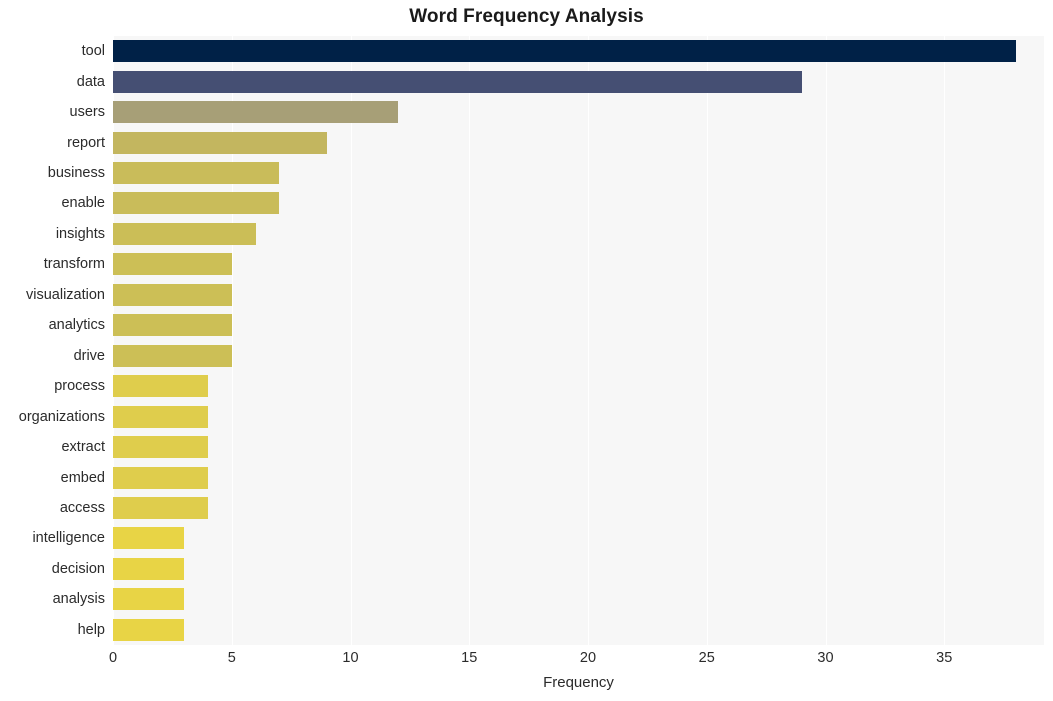 This screenshot has height=701, width=1053. Describe the element at coordinates (172, 264) in the screenshot. I see `bar-transform` at that location.